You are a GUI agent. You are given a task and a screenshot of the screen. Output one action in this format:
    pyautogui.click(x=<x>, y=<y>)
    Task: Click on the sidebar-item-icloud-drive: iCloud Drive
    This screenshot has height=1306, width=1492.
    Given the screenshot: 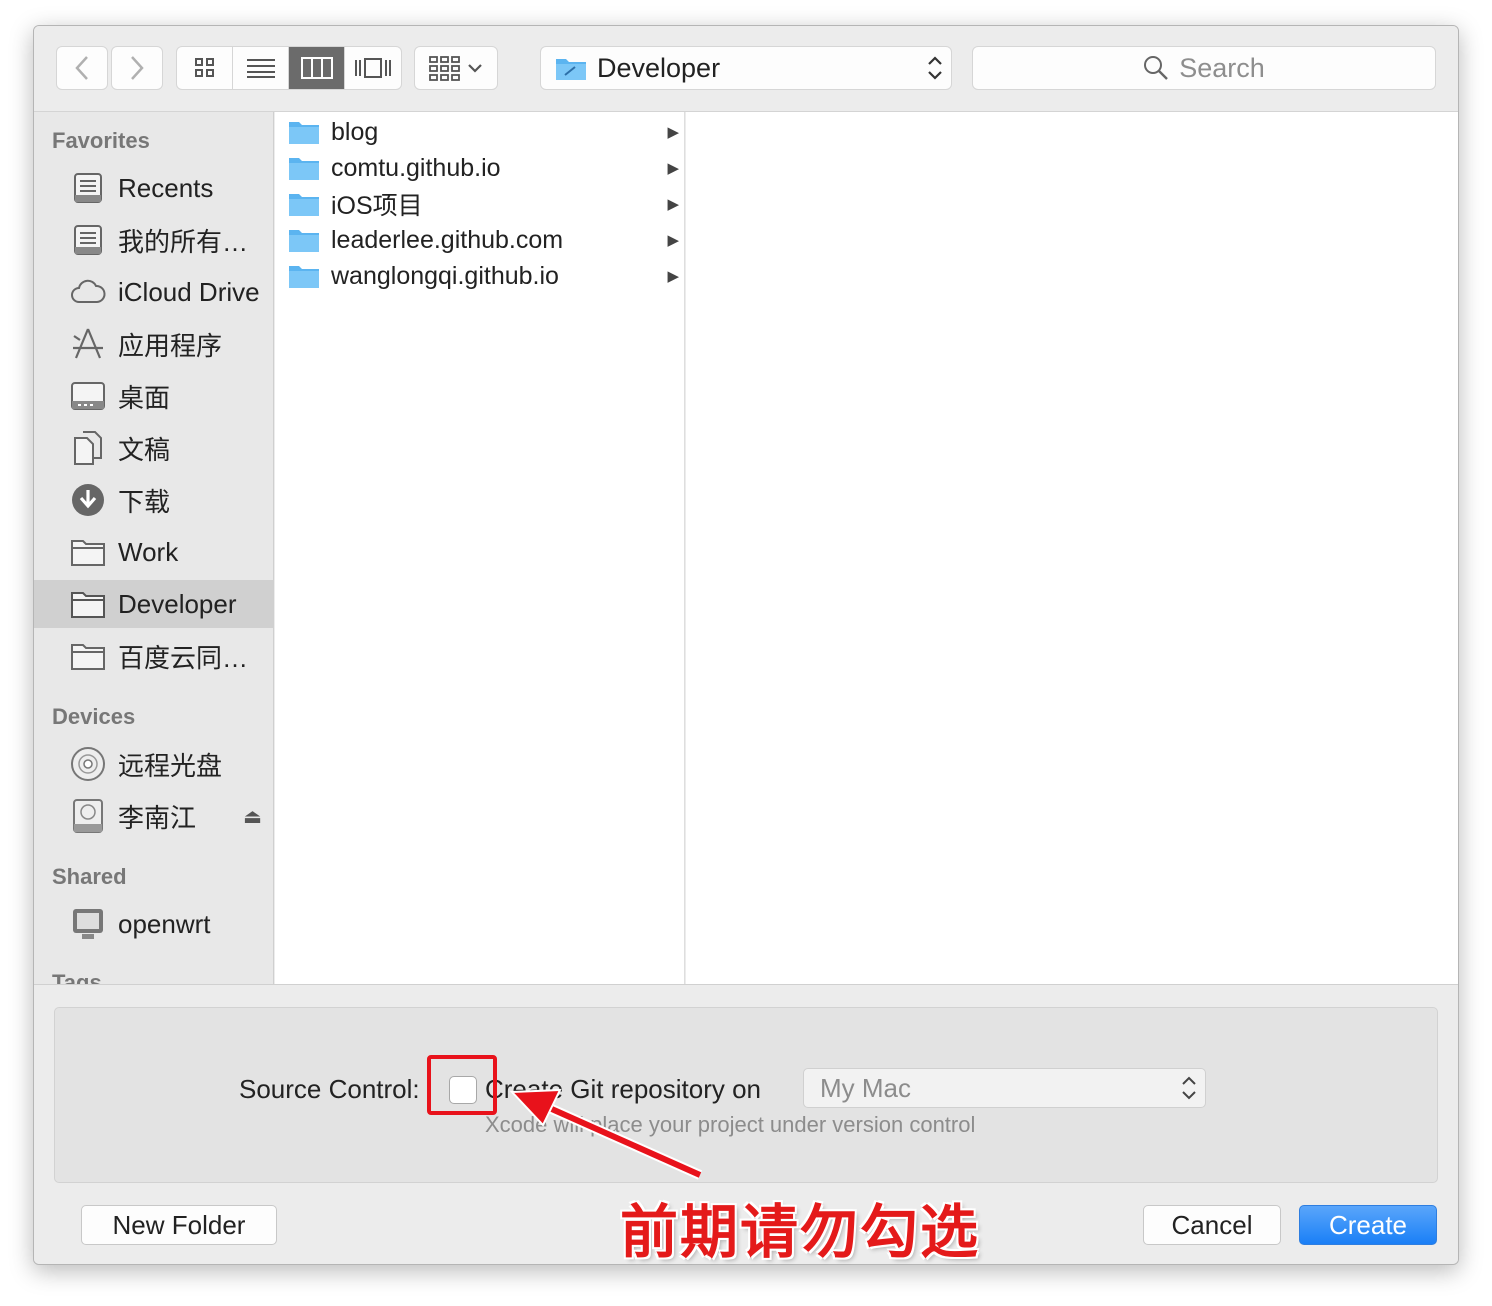 What is the action you would take?
    pyautogui.click(x=153, y=292)
    